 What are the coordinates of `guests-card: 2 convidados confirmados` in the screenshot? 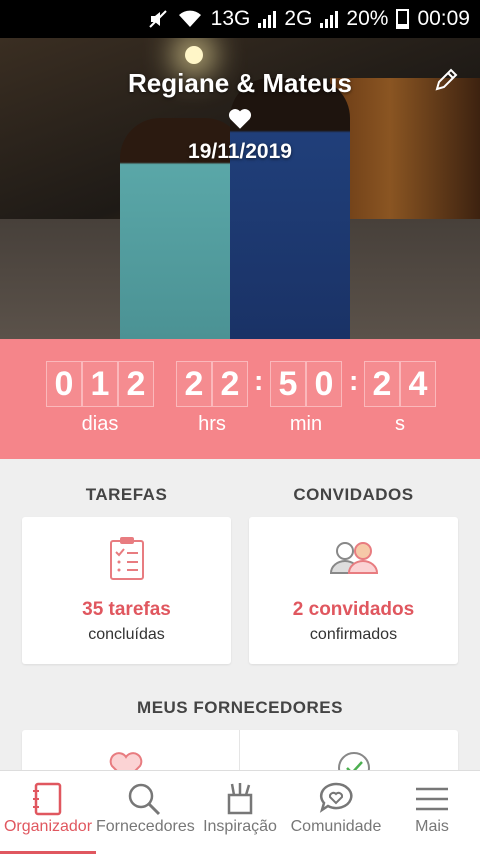 It's located at (353, 590).